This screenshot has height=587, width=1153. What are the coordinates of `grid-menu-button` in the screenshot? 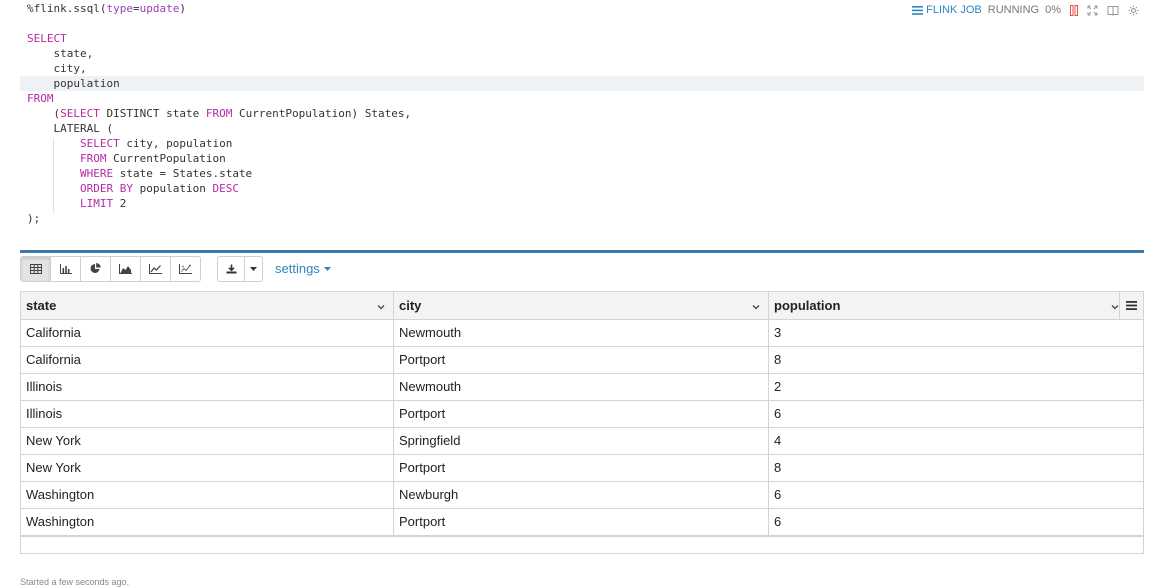 It's located at (1131, 305).